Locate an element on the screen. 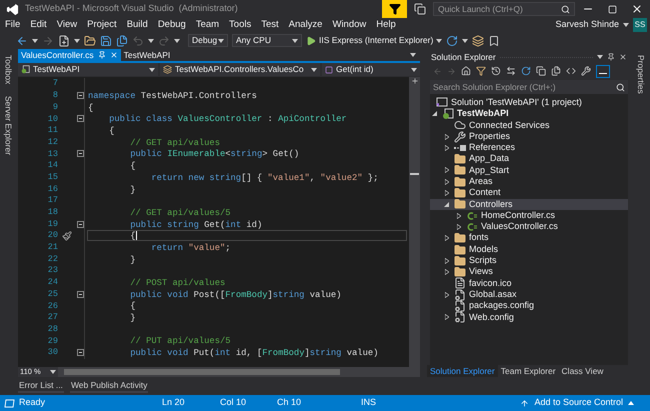 This screenshot has width=650, height=411. preview-toggle-button is located at coordinates (603, 71).